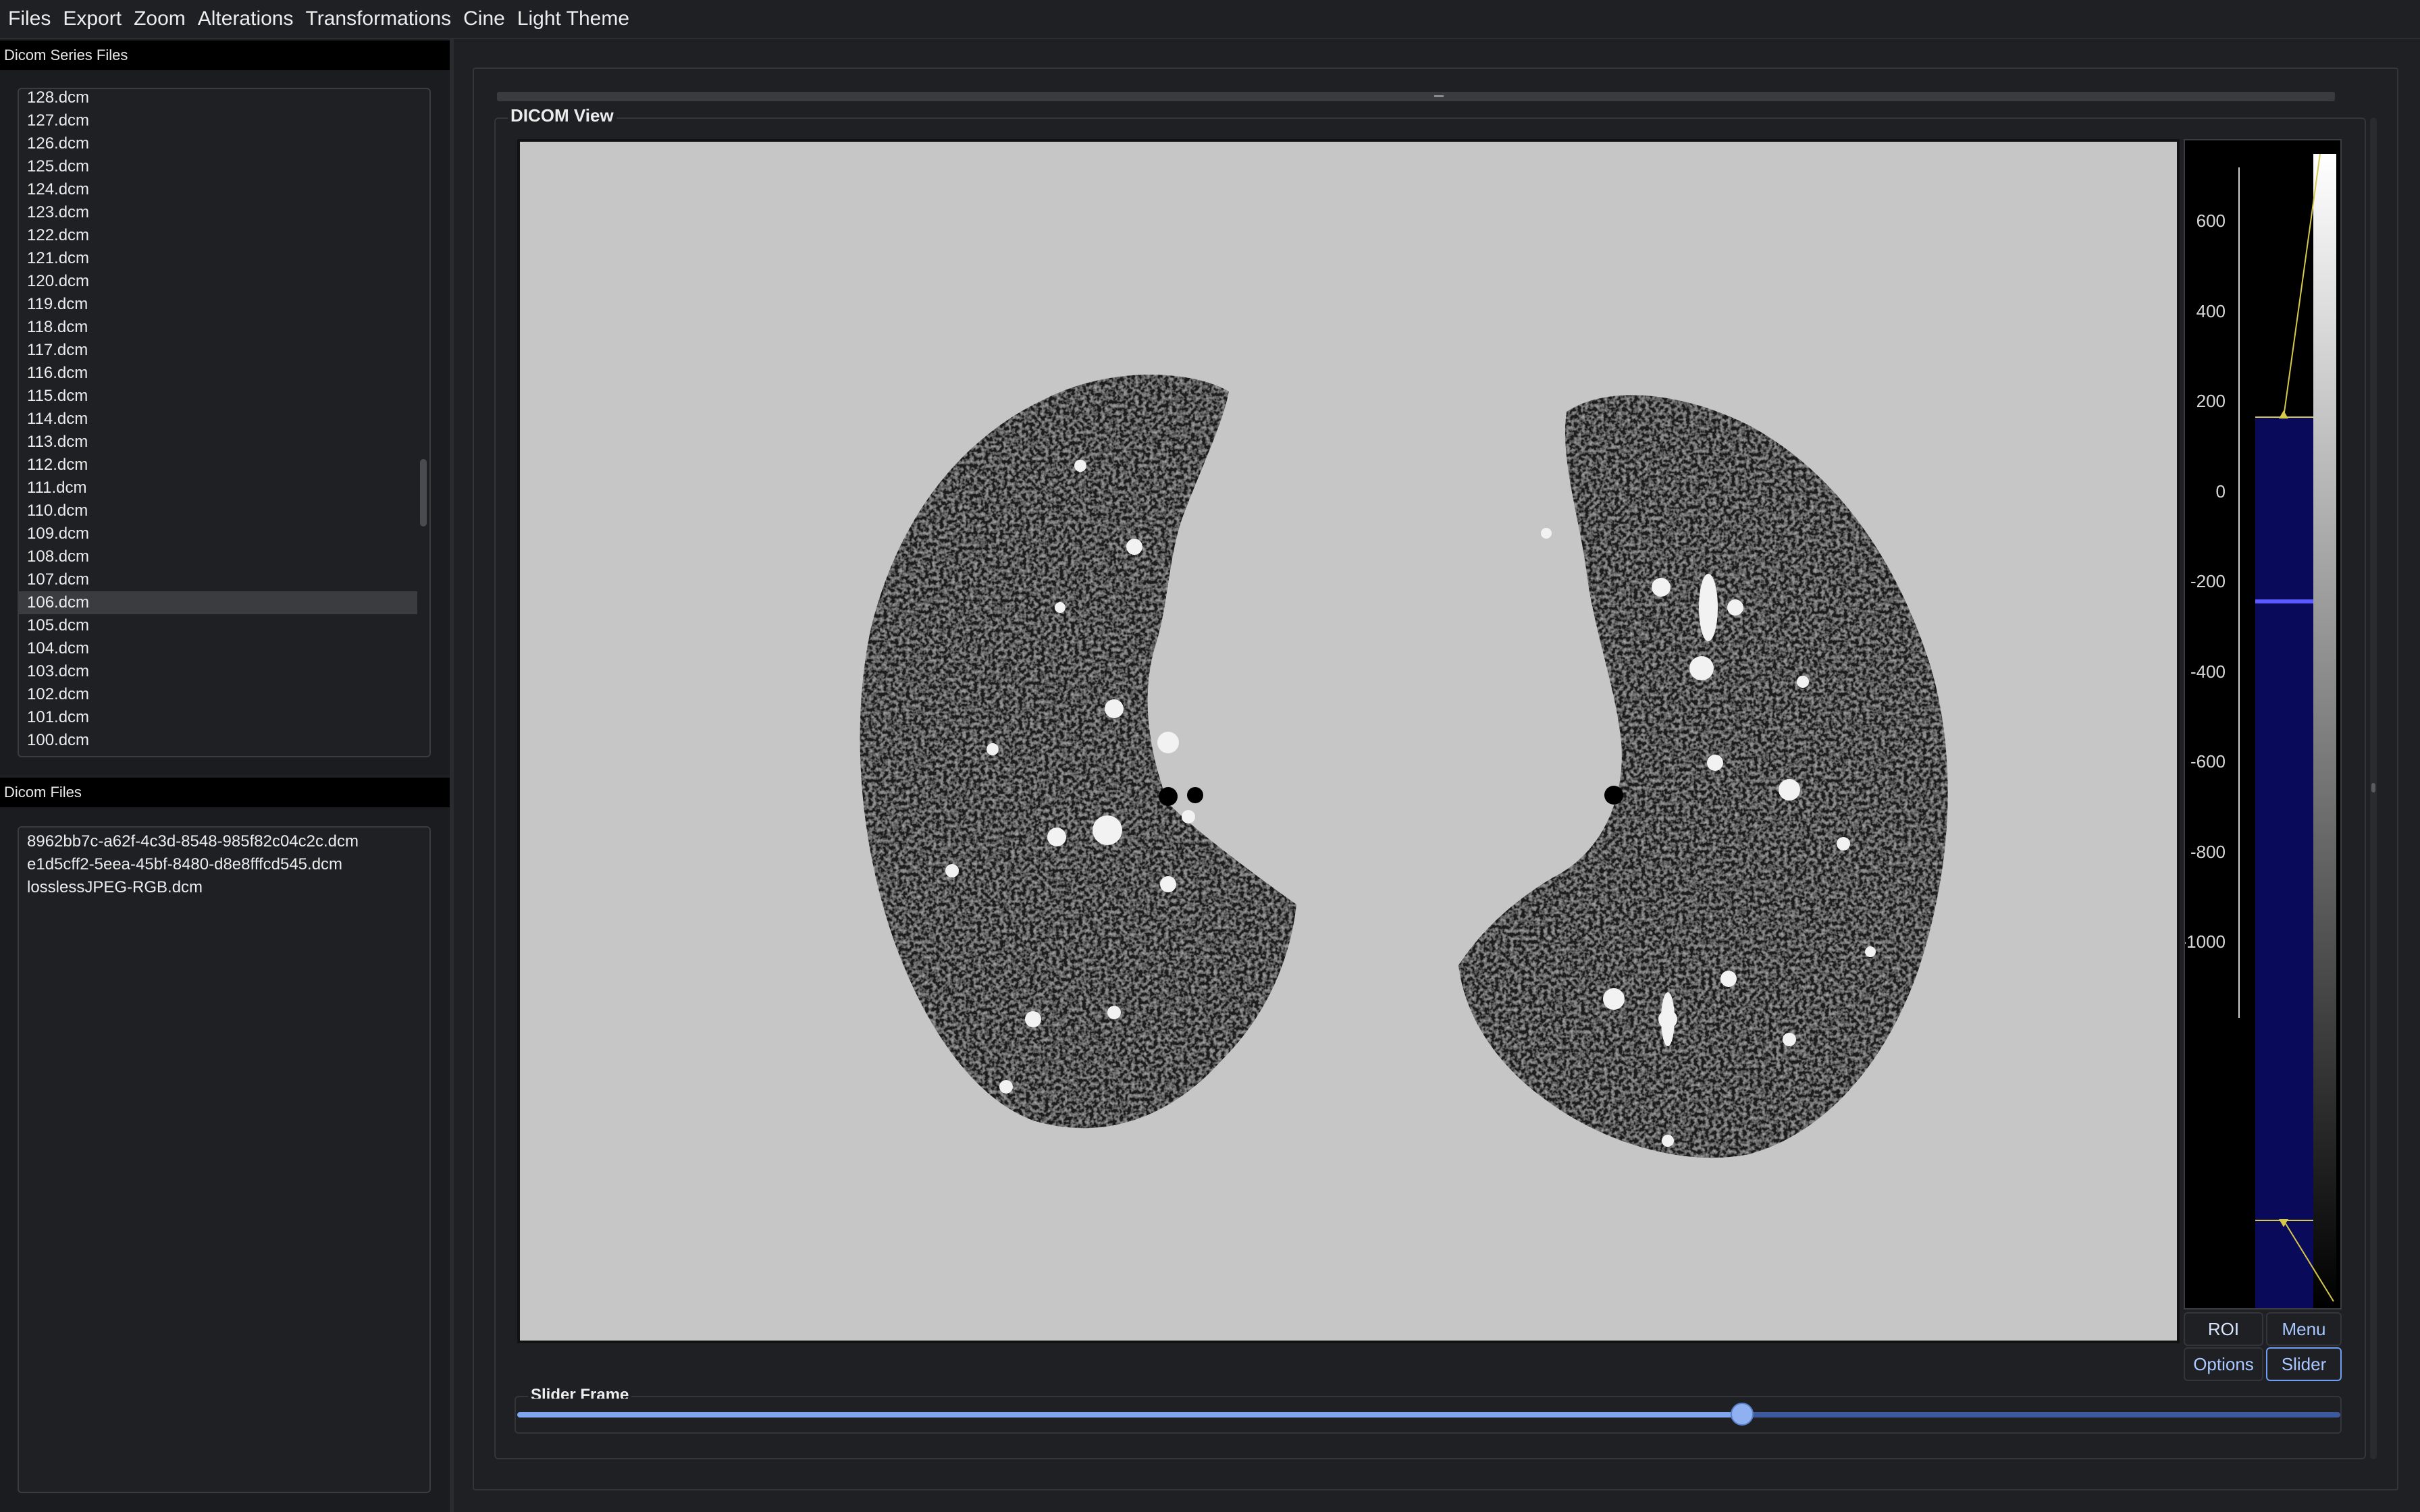 This screenshot has height=1512, width=2420. I want to click on histogram-axis-label: -800, so click(2208, 852).